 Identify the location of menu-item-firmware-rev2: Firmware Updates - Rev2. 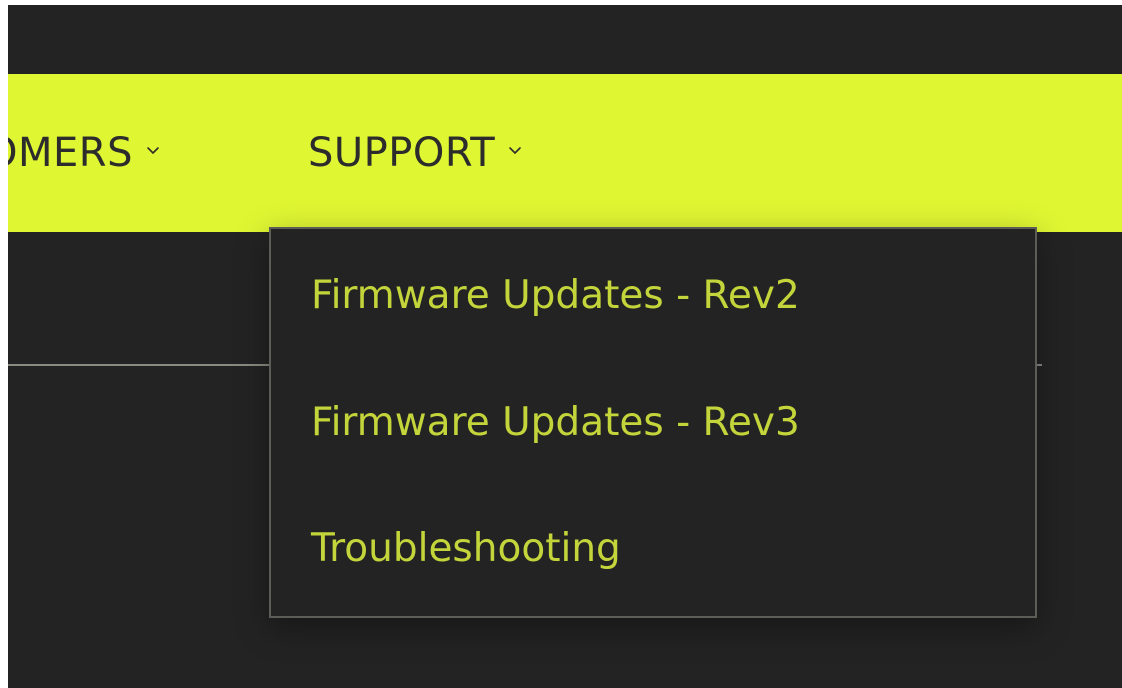
(555, 295).